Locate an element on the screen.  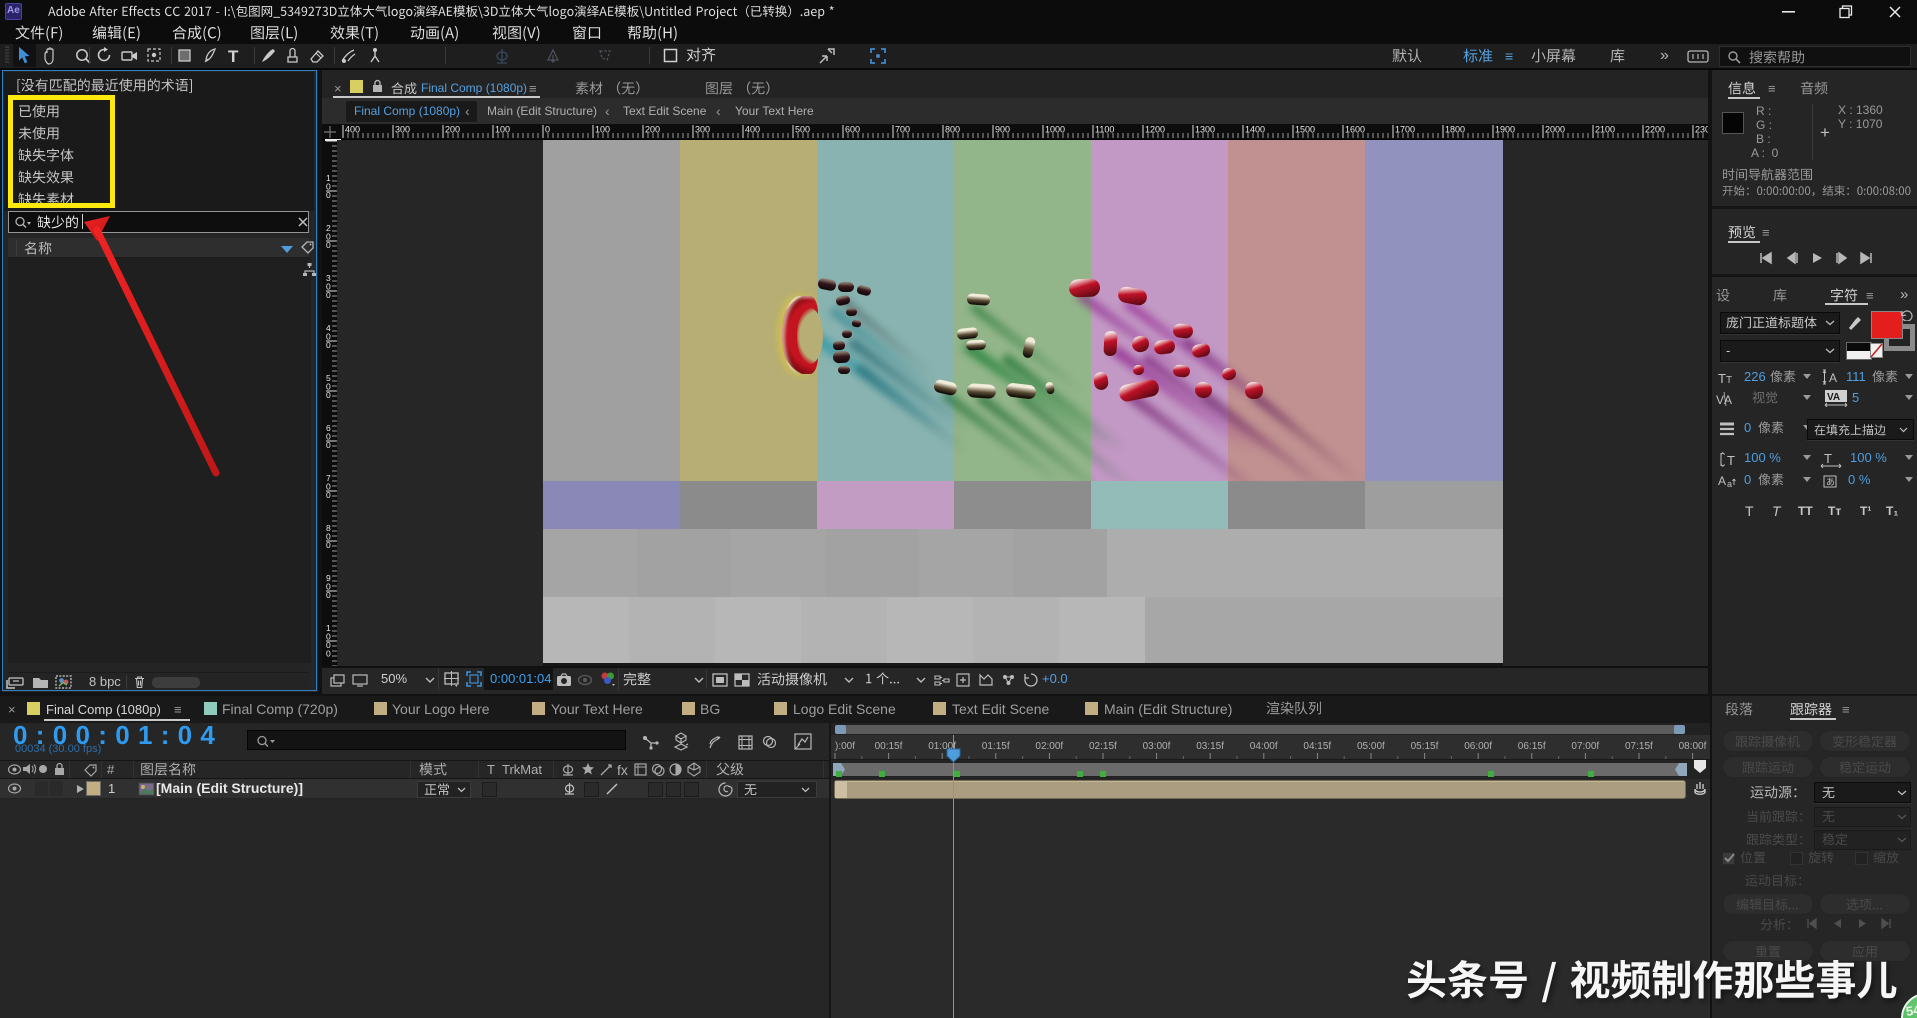
svg-text: 05:00f is located at coordinates (1371, 746).